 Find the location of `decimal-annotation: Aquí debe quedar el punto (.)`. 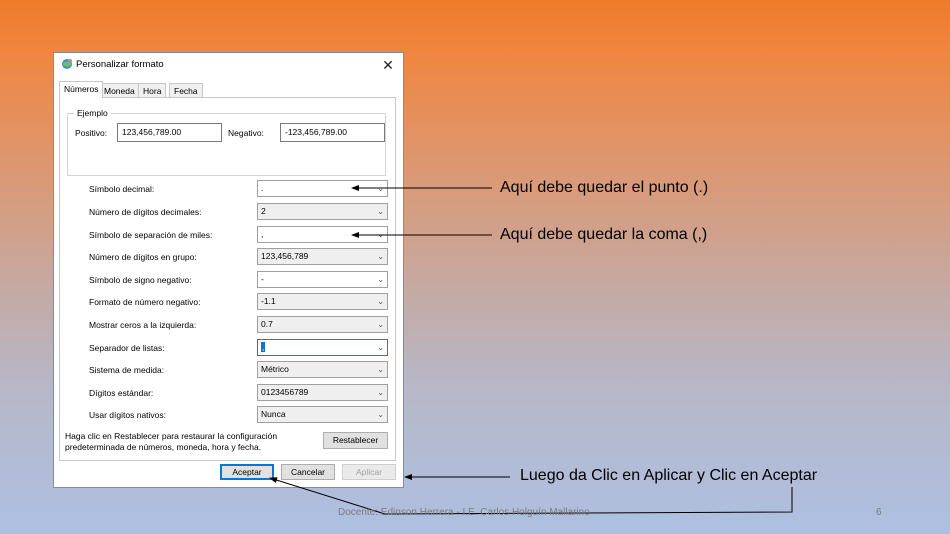

decimal-annotation: Aquí debe quedar el punto (.) is located at coordinates (604, 187).